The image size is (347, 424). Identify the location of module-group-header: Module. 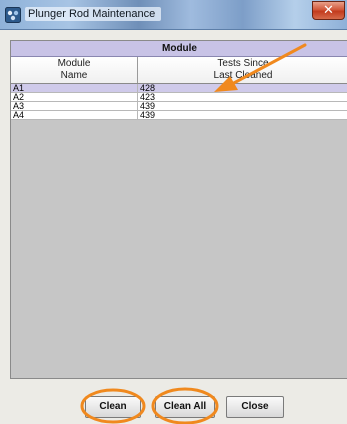
(179, 49).